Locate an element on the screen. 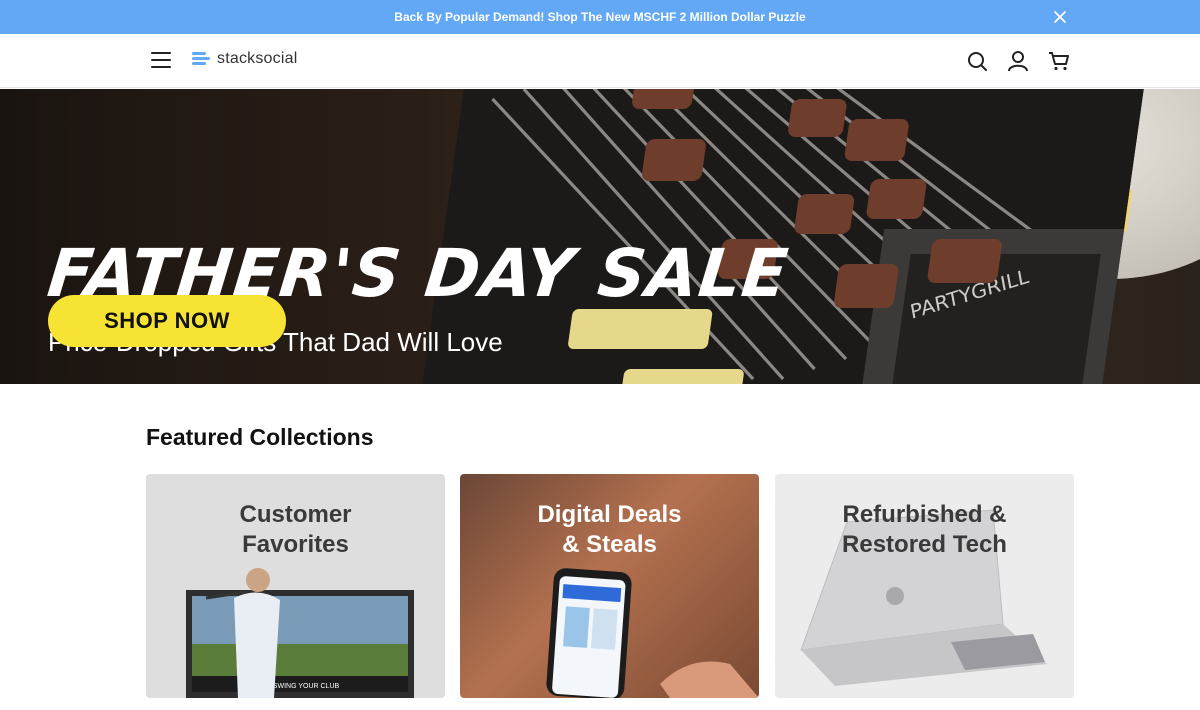  collection-card-digital-deals: Digital Deals & Steals is located at coordinates (609, 586).